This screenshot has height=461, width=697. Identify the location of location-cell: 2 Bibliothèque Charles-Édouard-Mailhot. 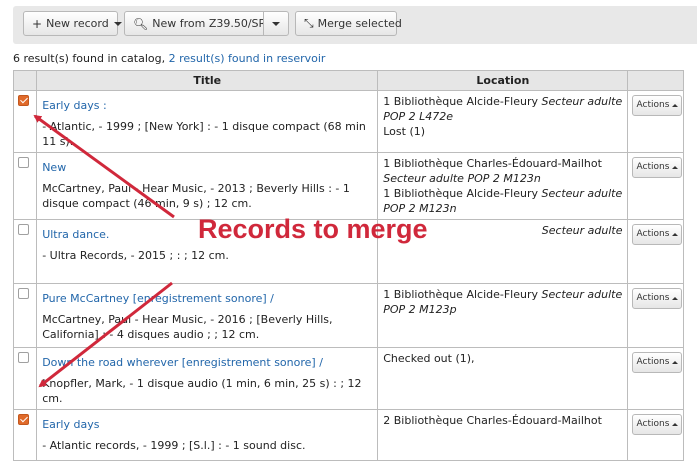
(503, 435).